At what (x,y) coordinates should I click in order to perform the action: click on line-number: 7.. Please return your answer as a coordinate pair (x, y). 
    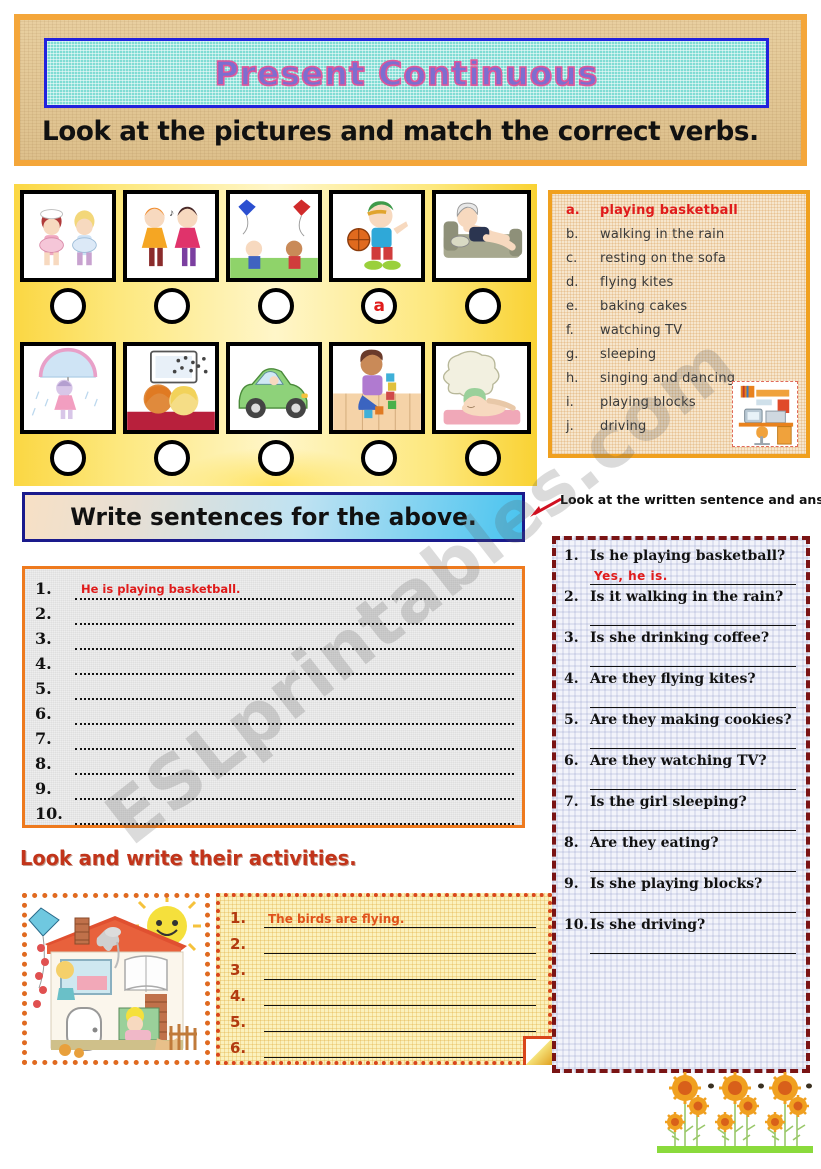
    Looking at the image, I should click on (43, 738).